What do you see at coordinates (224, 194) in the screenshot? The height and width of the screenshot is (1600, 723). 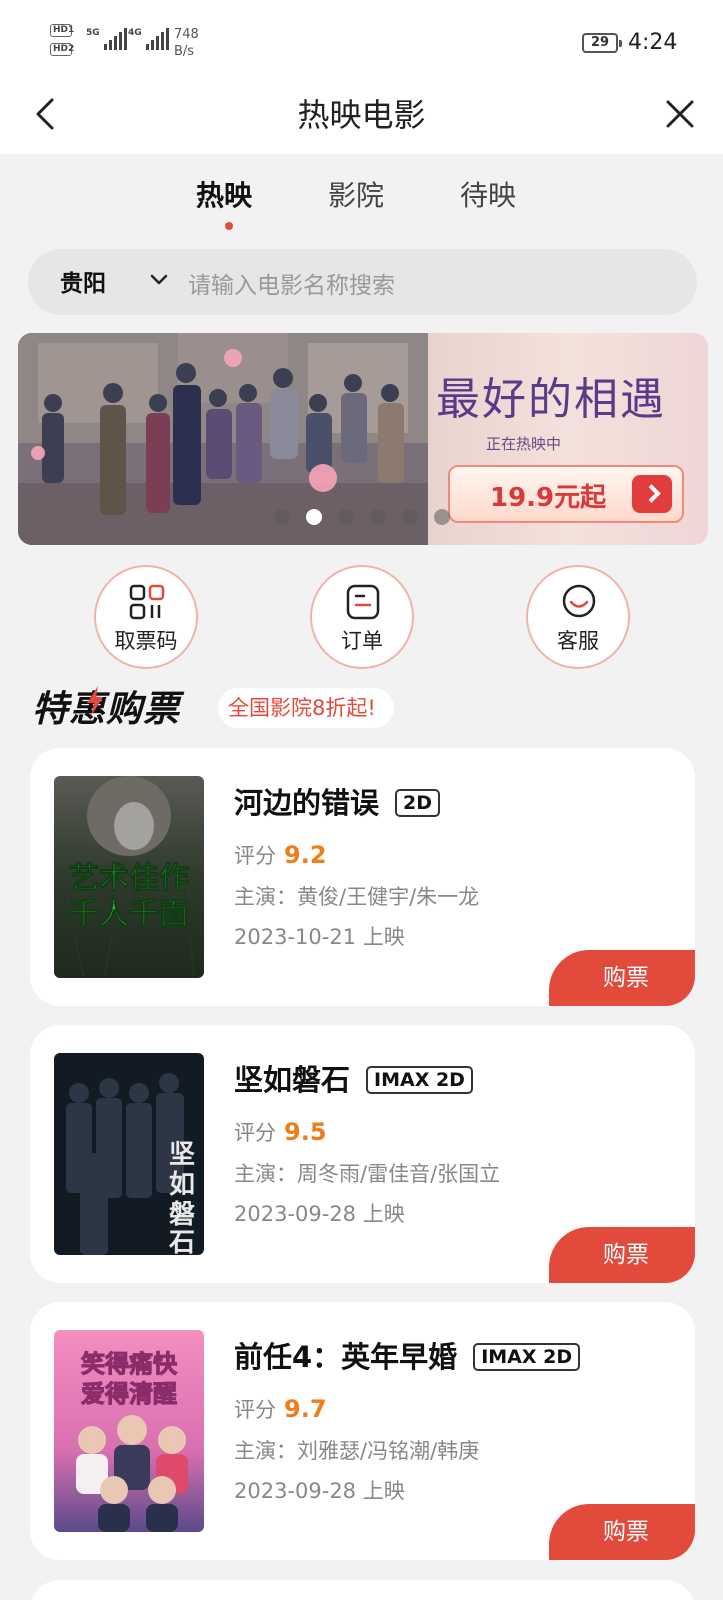 I see `tab-now-showing: 热映` at bounding box center [224, 194].